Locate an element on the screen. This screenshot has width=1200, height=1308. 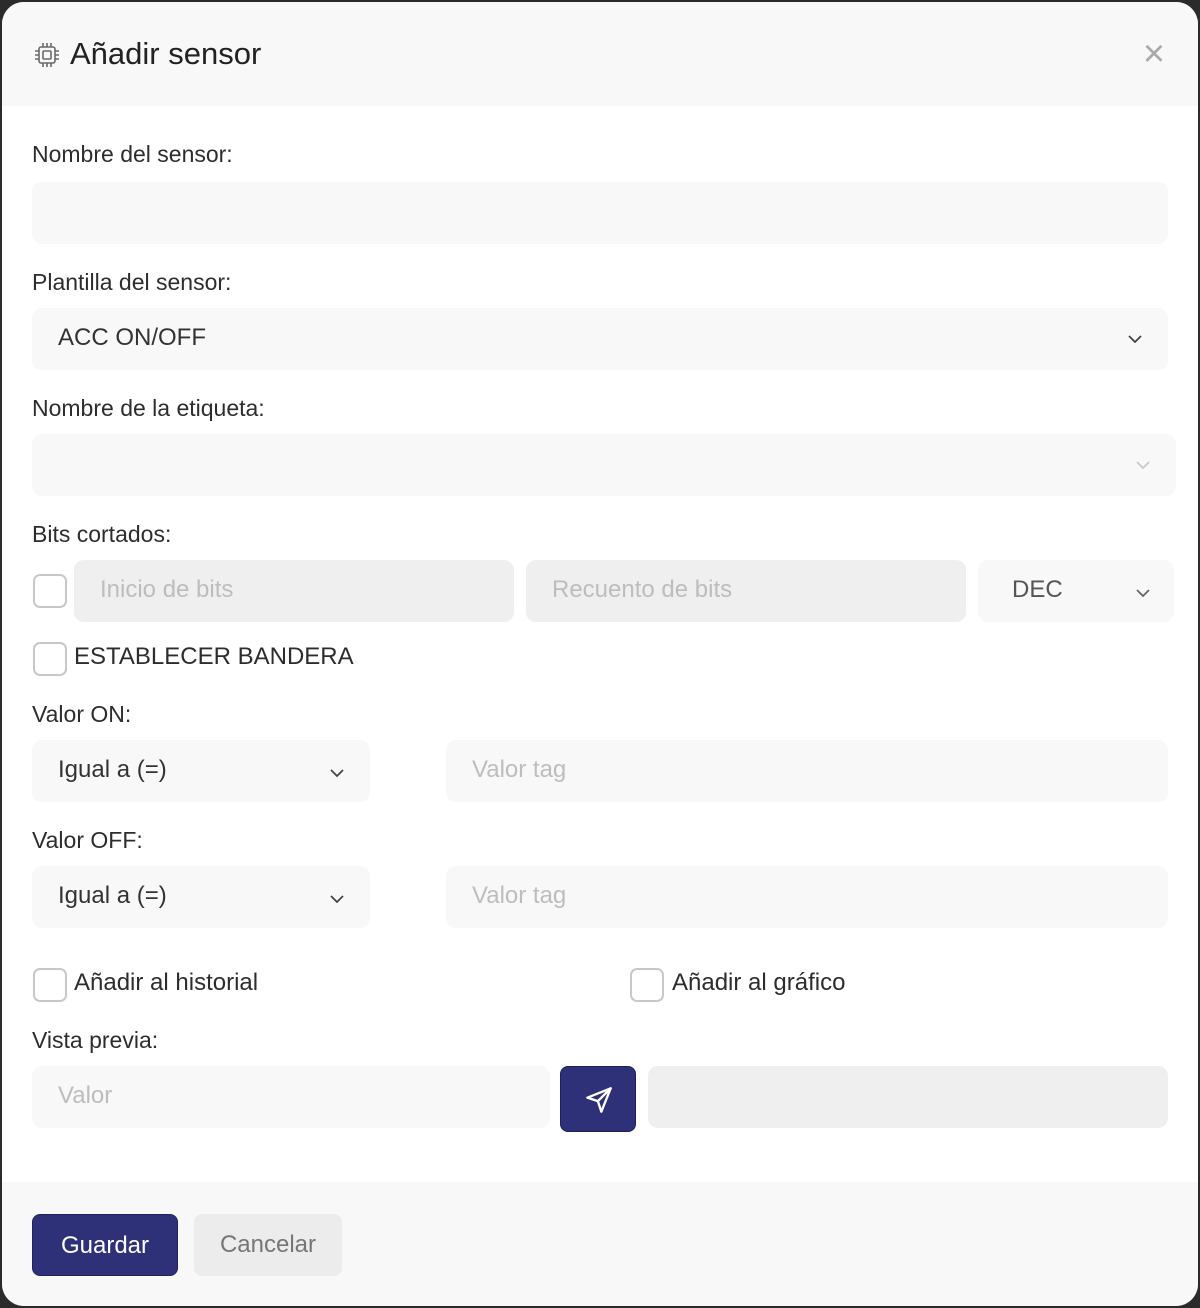
sensor-name-label: Nombre del sensor: is located at coordinates (132, 154).